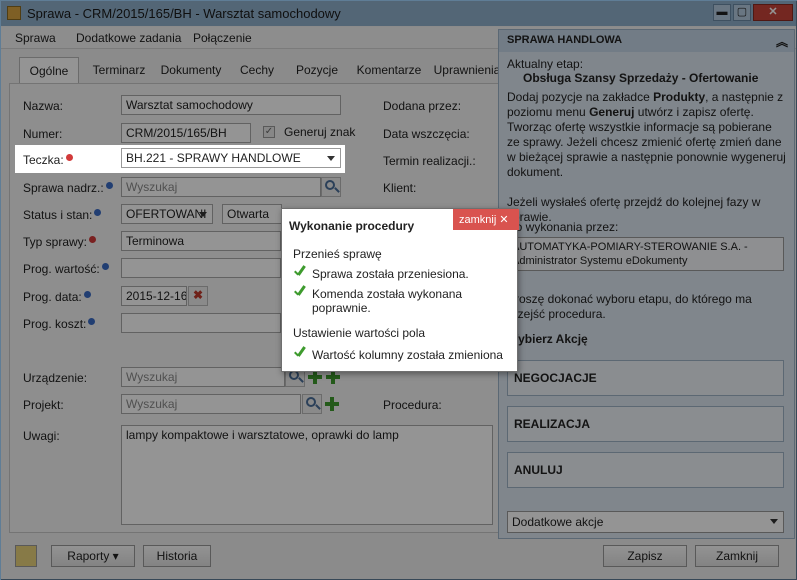  Describe the element at coordinates (352, 226) in the screenshot. I see `dialog-title: Wykonanie procedury` at that location.